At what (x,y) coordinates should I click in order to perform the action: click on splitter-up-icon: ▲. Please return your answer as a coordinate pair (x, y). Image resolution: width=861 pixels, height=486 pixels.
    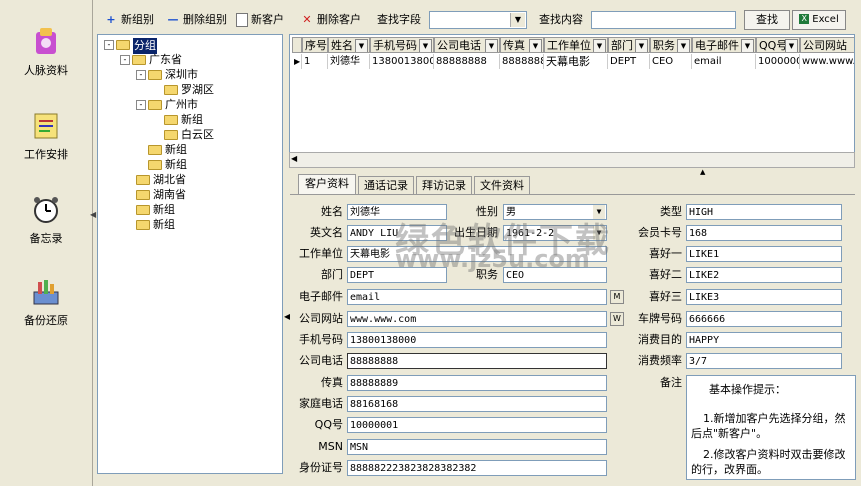
    Looking at the image, I should click on (702, 172).